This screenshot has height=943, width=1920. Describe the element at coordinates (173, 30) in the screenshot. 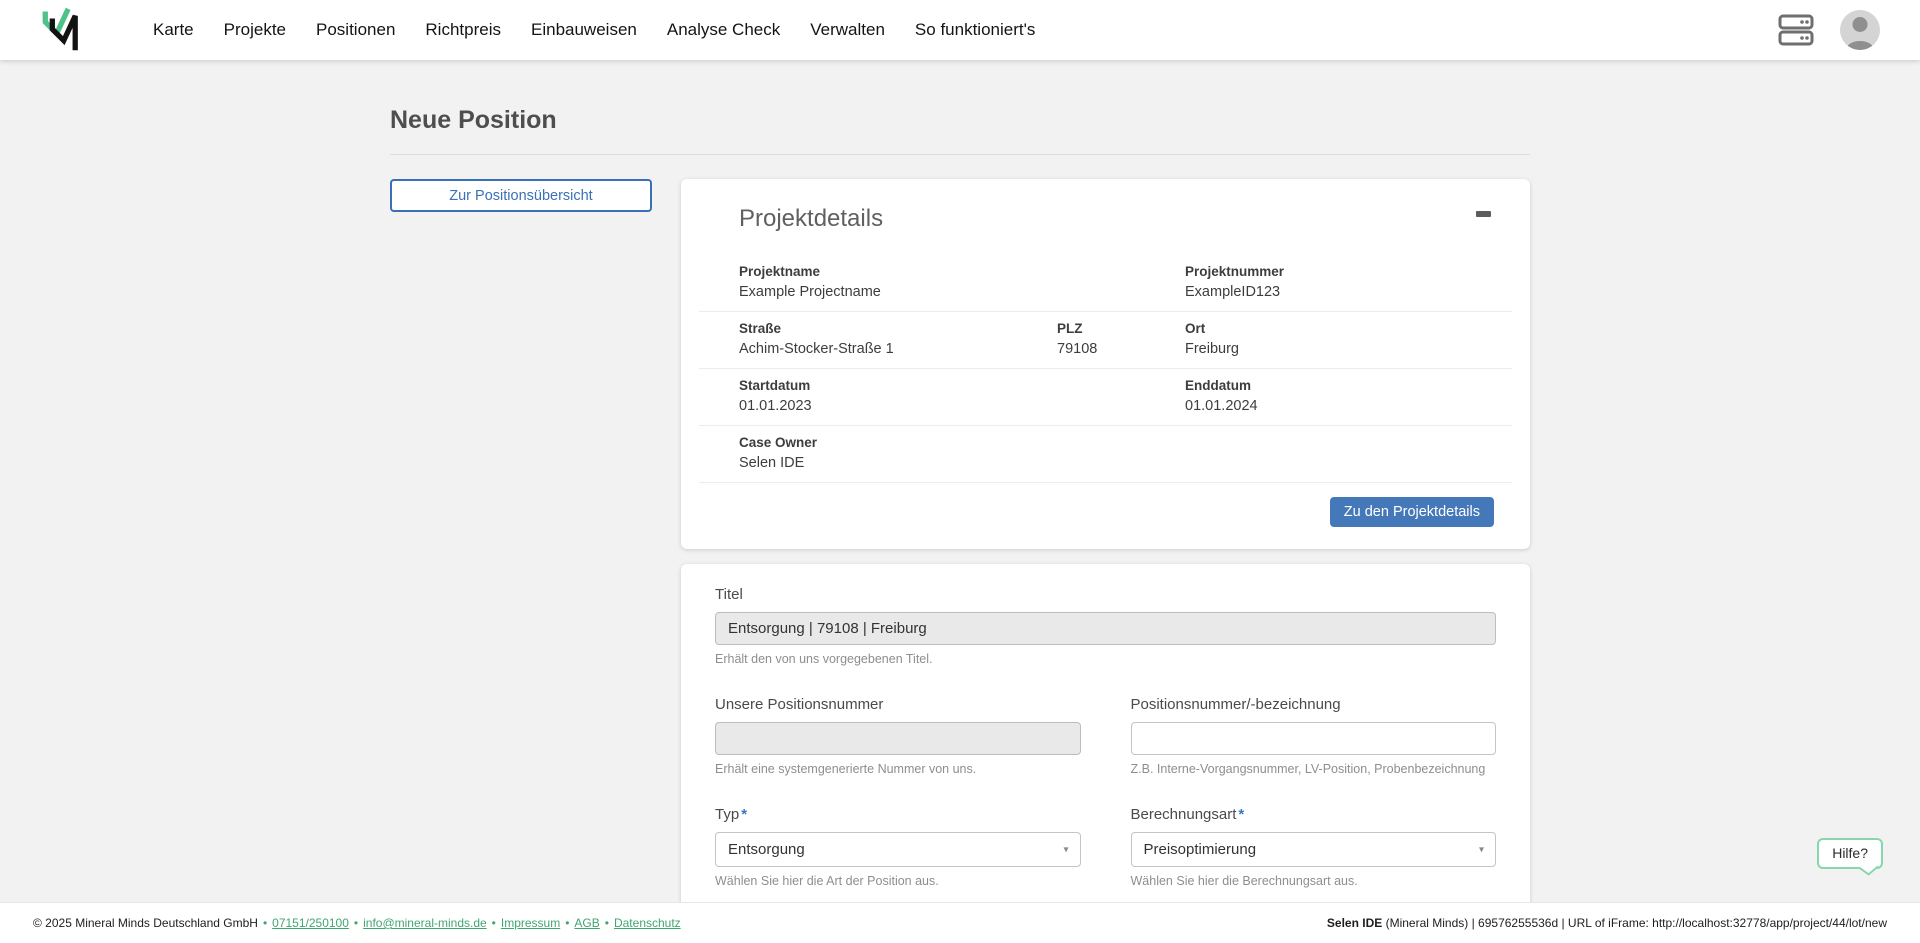

I see `nav-item-karte: Karte` at that location.